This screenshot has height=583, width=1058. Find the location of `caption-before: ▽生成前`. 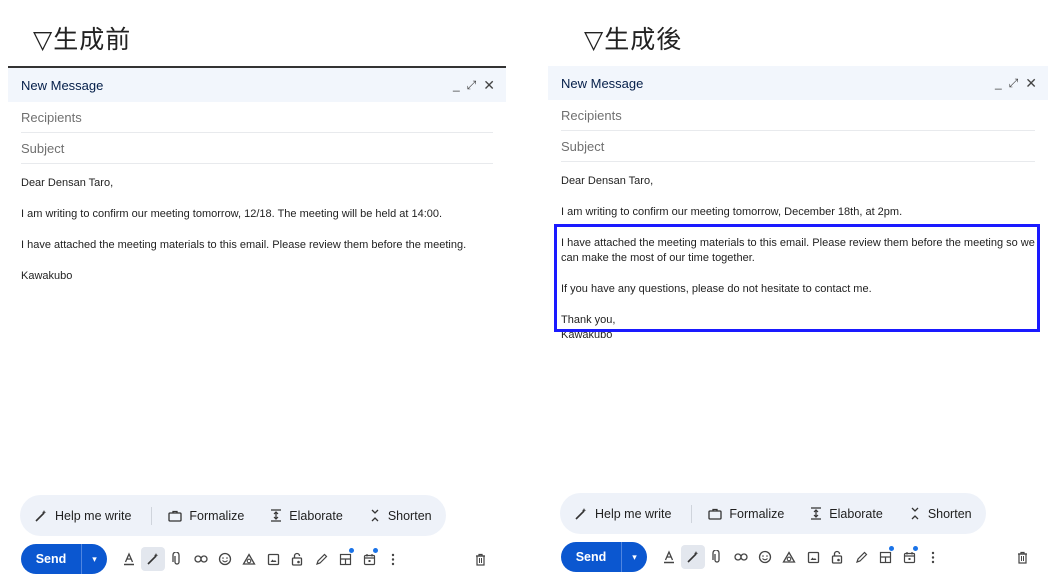

caption-before: ▽生成前 is located at coordinates (82, 39).